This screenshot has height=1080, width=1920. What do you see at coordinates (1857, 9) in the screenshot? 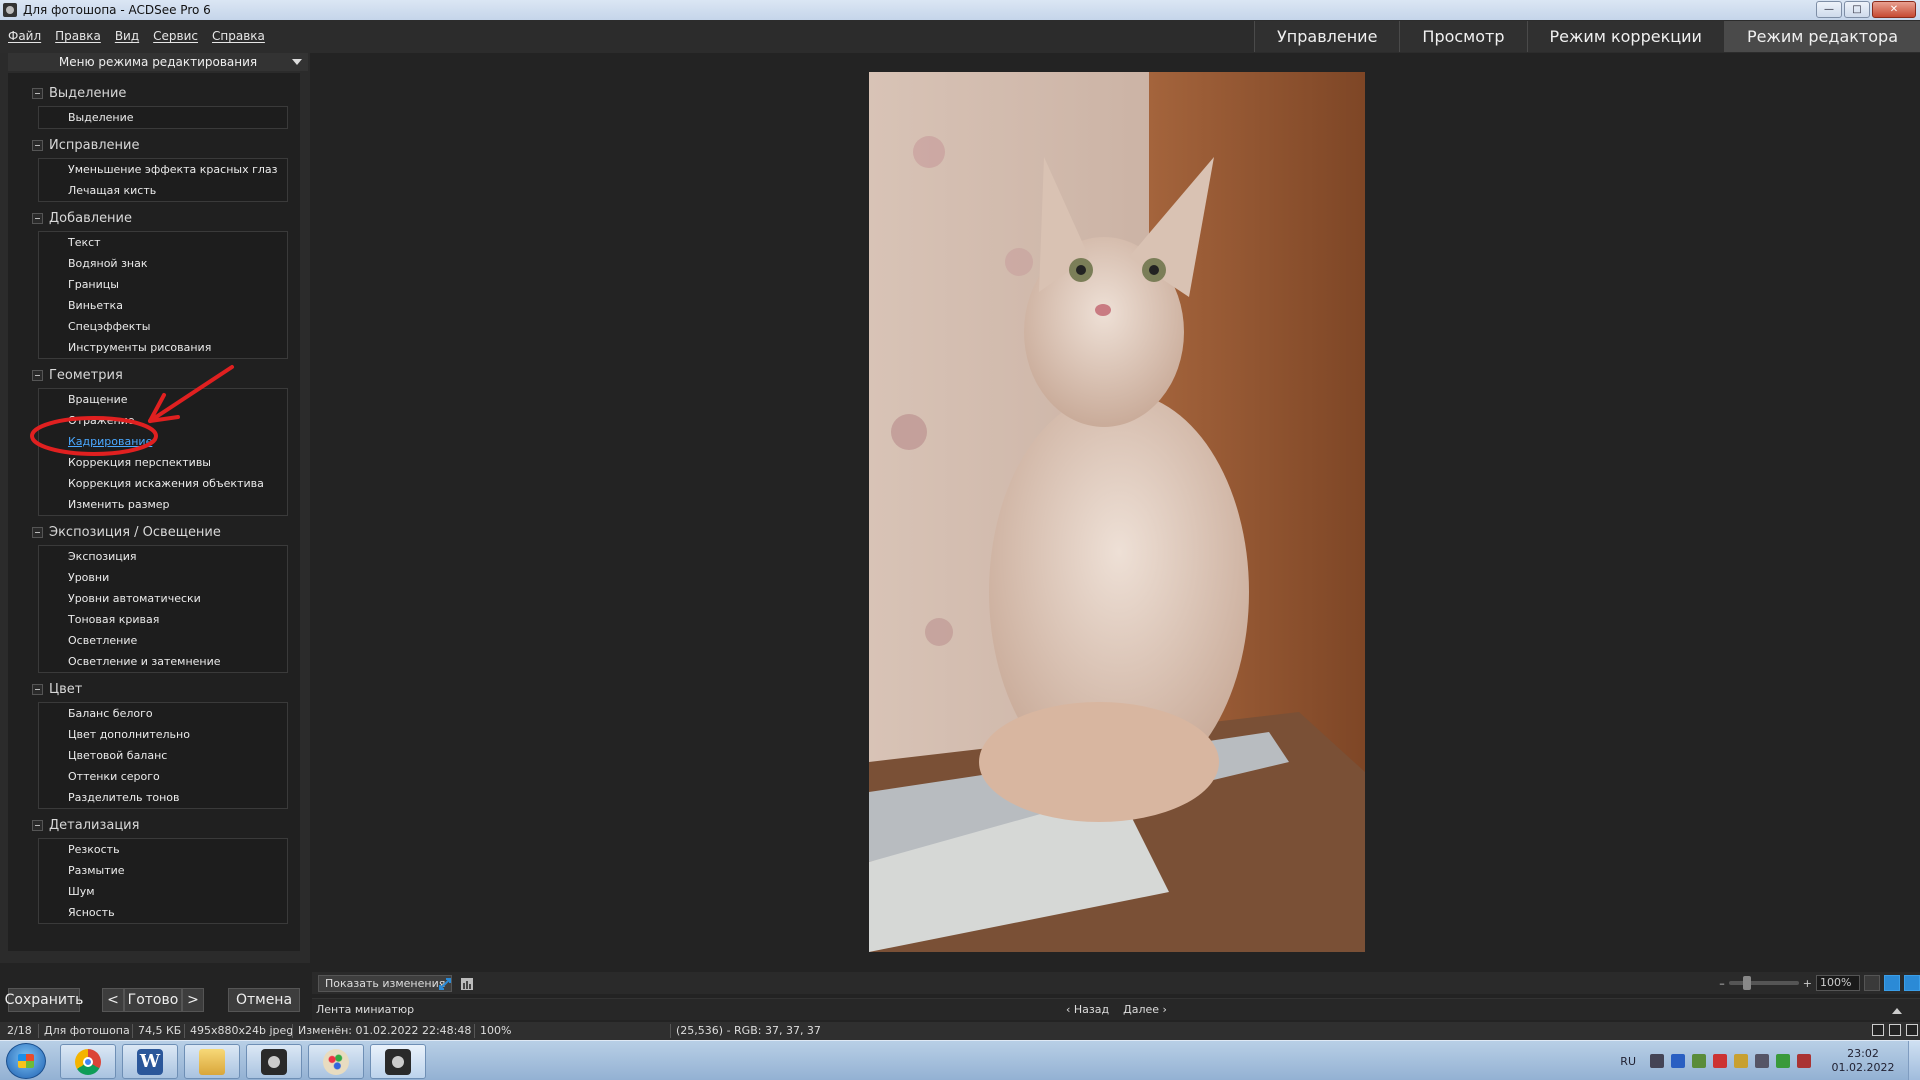
I see `maximize-button: □` at bounding box center [1857, 9].